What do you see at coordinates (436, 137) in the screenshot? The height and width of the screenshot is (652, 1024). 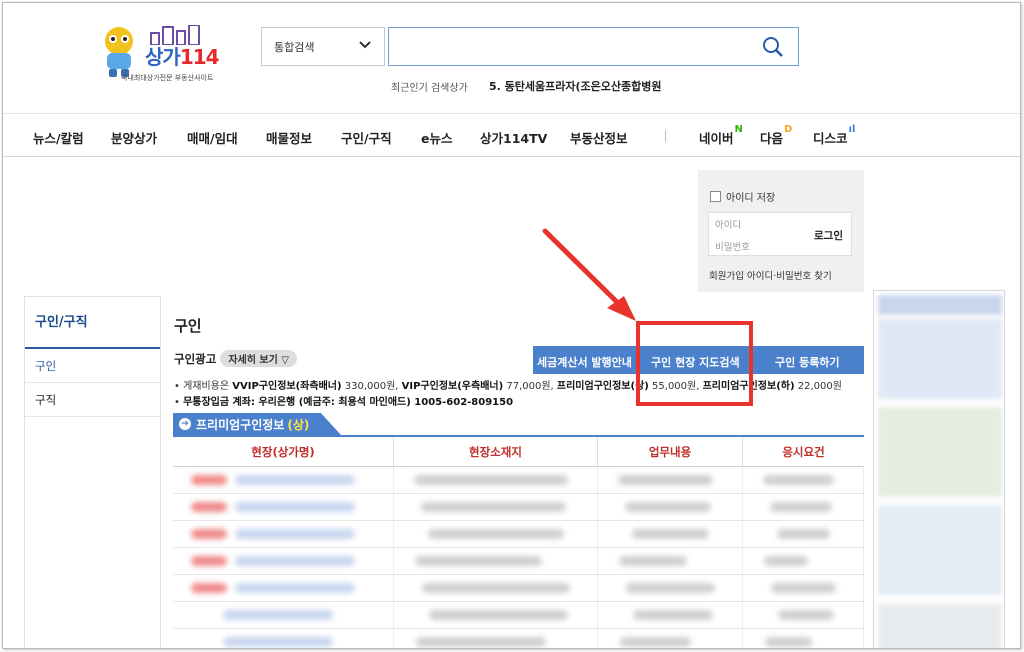 I see `nav-item-enews: e뉴스` at bounding box center [436, 137].